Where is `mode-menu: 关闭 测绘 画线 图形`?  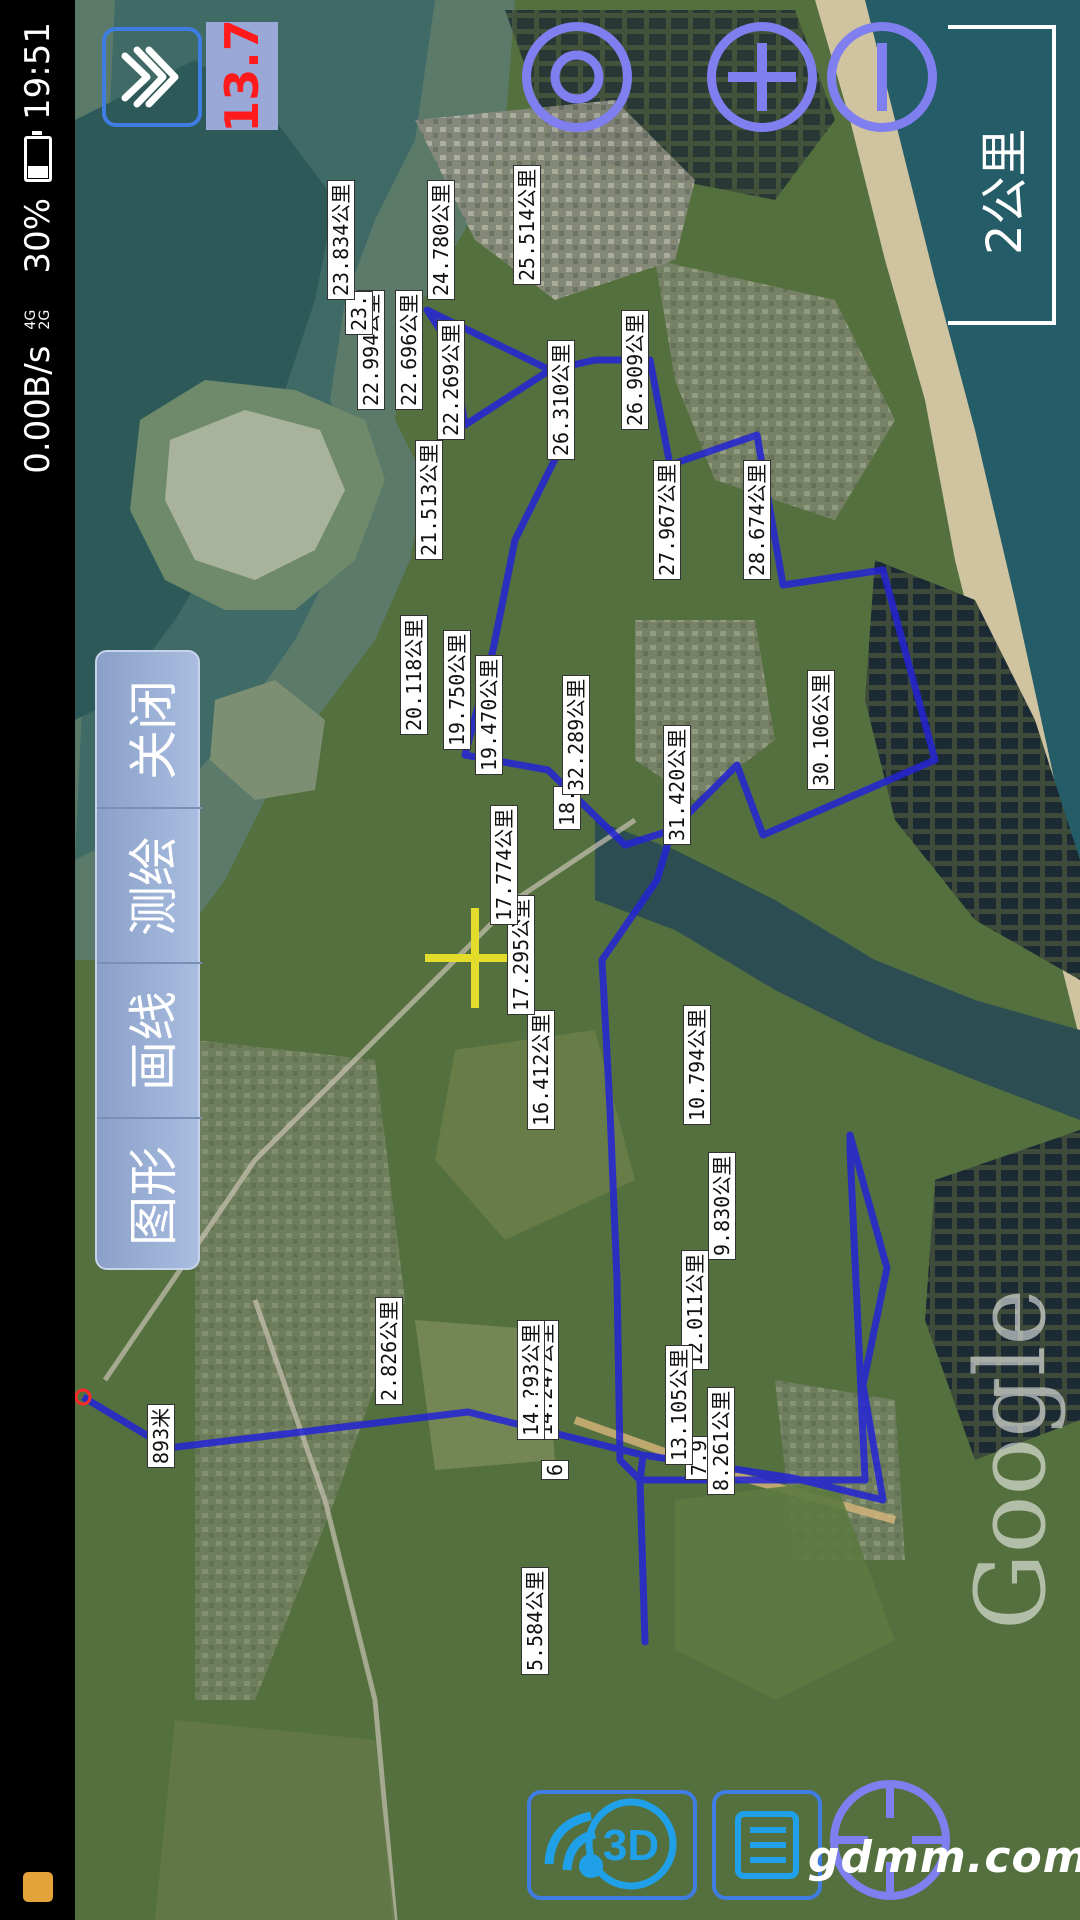
mode-menu: 关闭 测绘 画线 图形 is located at coordinates (148, 961).